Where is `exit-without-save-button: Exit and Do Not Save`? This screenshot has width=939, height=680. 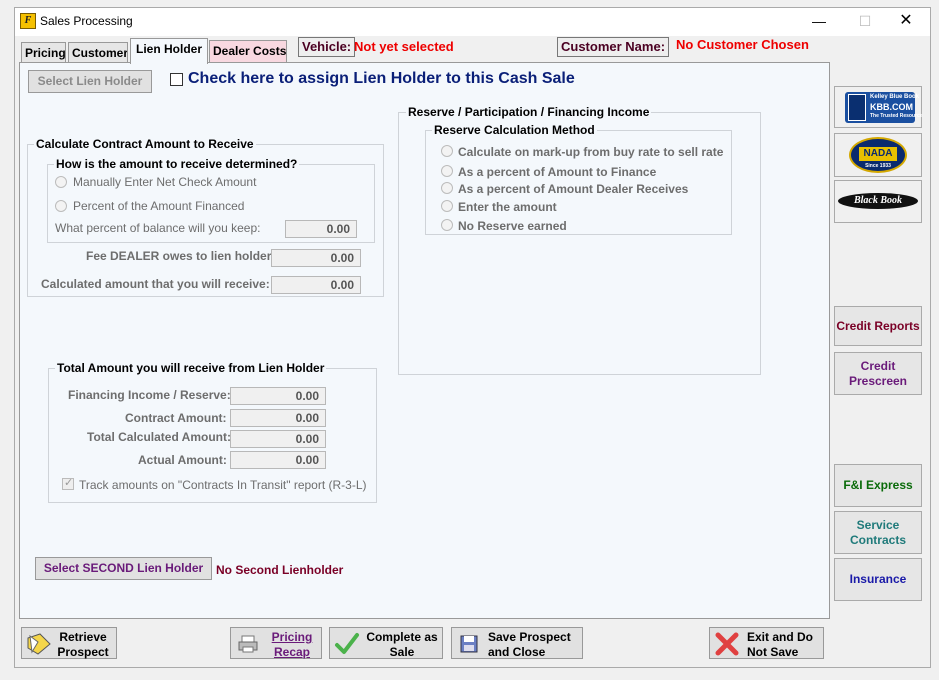 exit-without-save-button: Exit and Do Not Save is located at coordinates (766, 643).